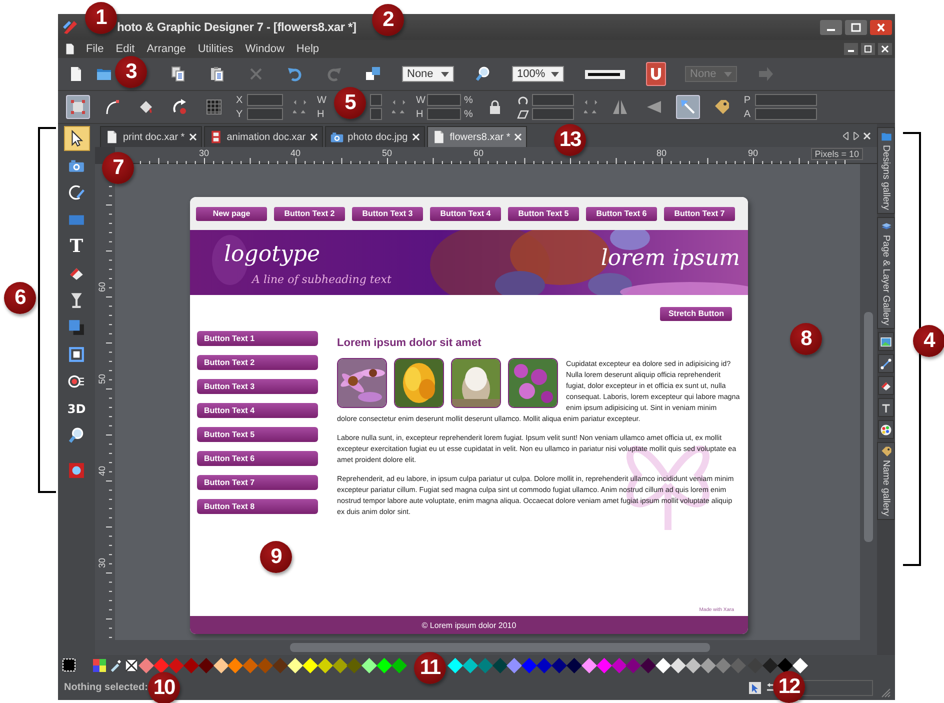  I want to click on document-tab: print doc.xar *, so click(151, 136).